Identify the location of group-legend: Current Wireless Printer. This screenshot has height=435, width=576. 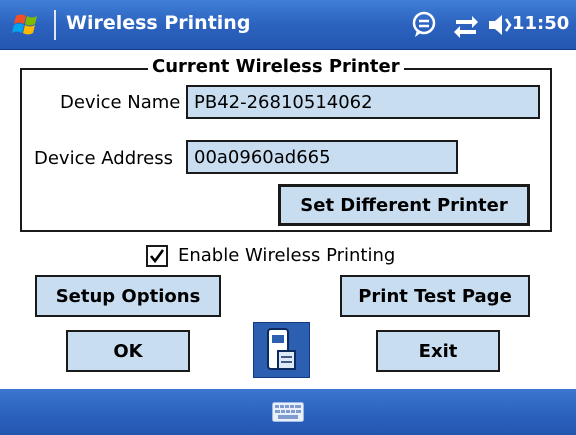
(276, 66).